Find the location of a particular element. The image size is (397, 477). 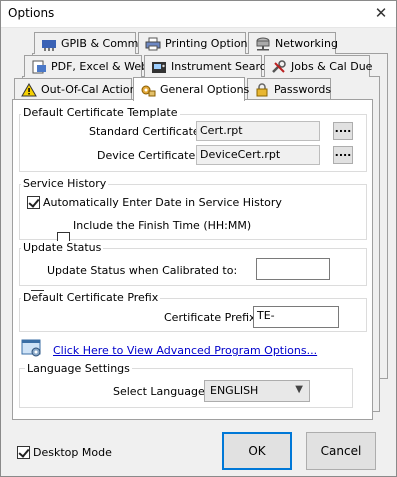

document-export-icon is located at coordinates (39, 67).